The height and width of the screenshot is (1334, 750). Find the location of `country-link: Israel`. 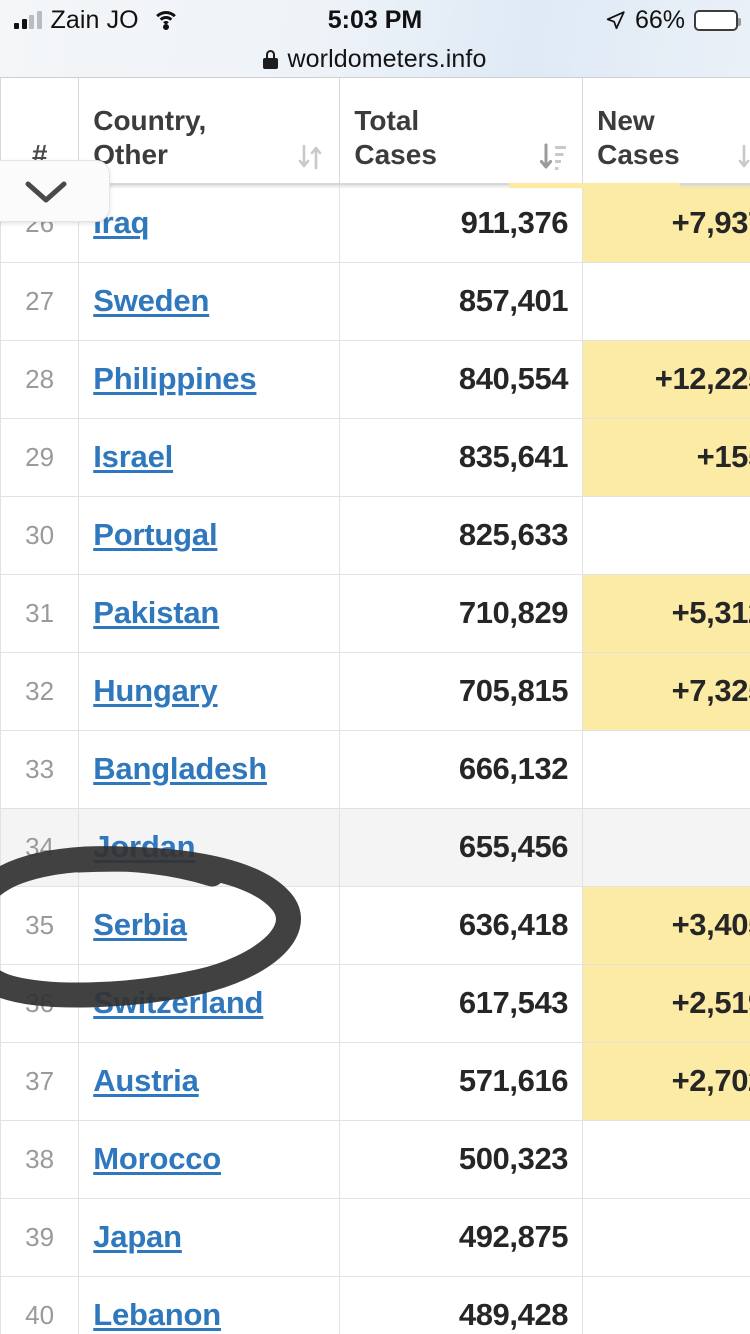

country-link: Israel is located at coordinates (133, 456).